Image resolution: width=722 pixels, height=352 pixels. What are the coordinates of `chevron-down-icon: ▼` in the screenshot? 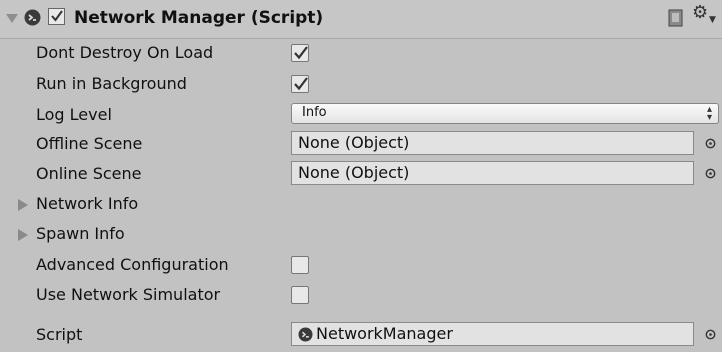 It's located at (712, 20).